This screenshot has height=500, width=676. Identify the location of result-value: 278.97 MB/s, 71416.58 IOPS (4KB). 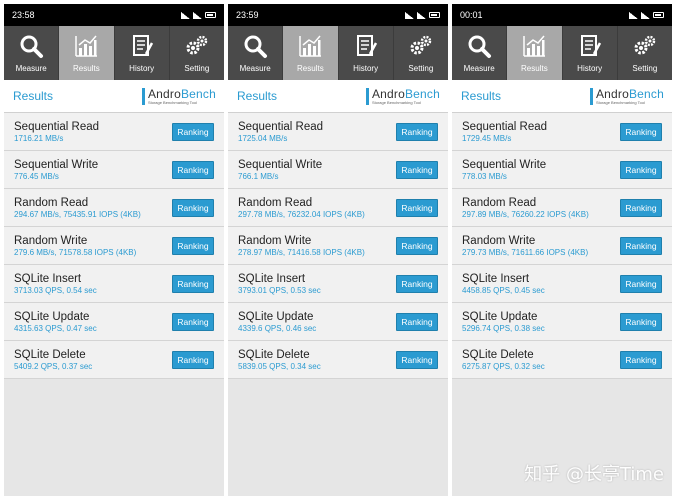
(301, 252).